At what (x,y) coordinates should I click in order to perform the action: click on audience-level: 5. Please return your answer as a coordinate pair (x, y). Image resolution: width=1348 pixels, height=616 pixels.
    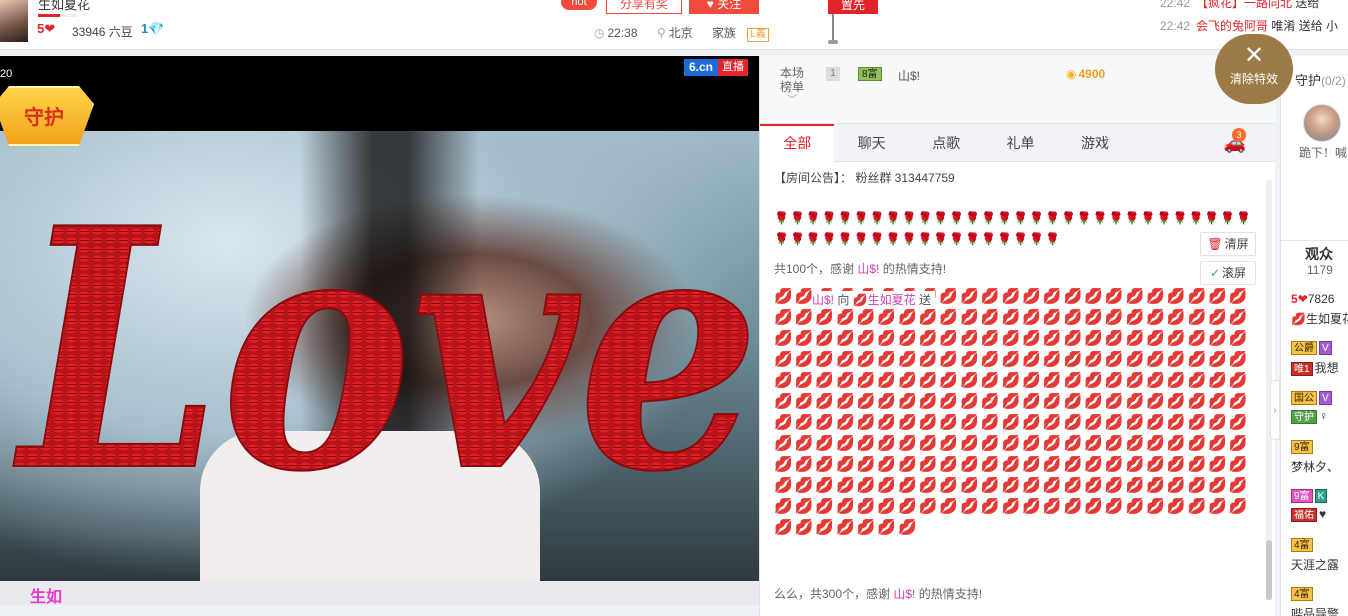
    Looking at the image, I should click on (1294, 299).